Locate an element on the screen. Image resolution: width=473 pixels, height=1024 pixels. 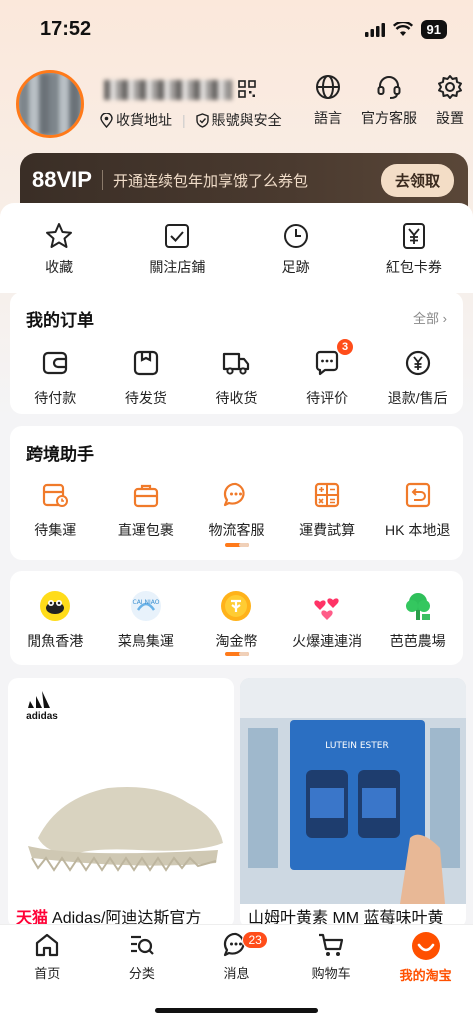
wallet-icon is located at coordinates (55, 363).